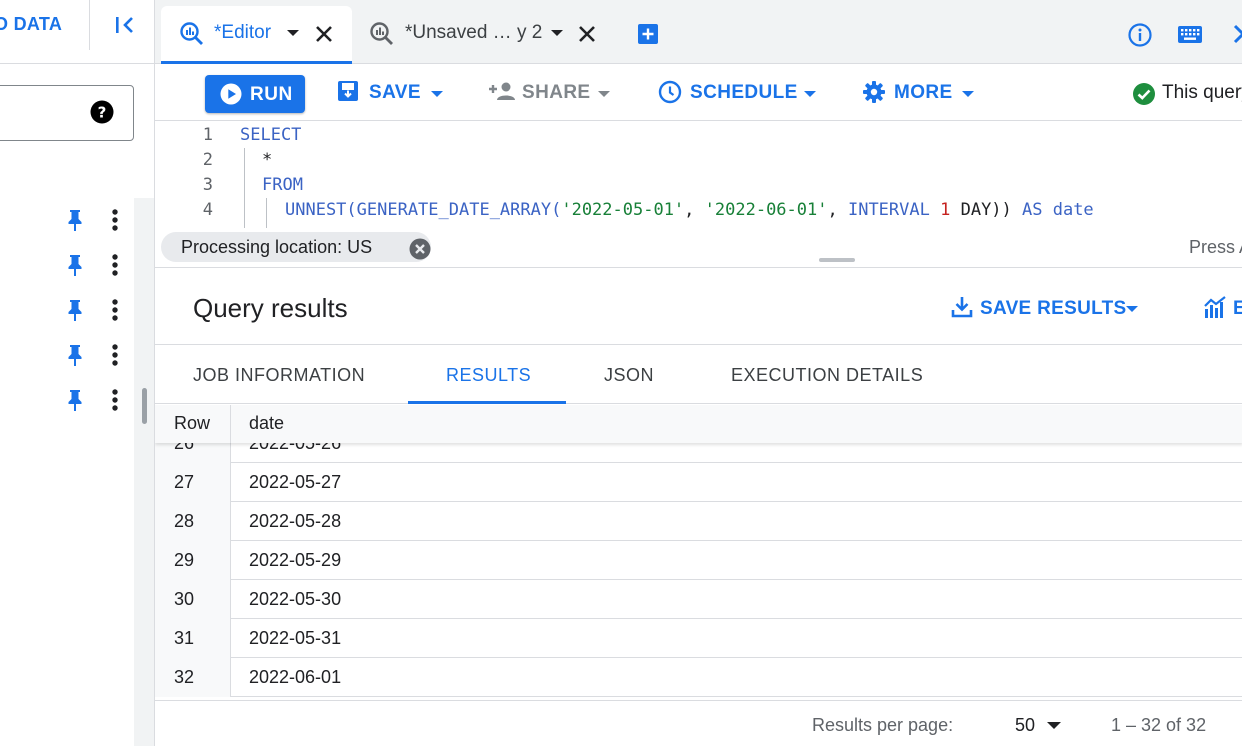 The height and width of the screenshot is (746, 1242). What do you see at coordinates (1144, 94) in the screenshot?
I see `check-circle-icon` at bounding box center [1144, 94].